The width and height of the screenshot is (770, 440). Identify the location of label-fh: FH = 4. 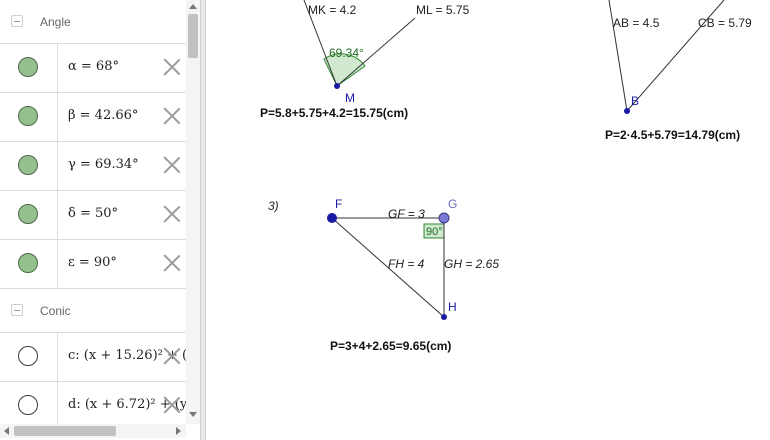
(406, 264).